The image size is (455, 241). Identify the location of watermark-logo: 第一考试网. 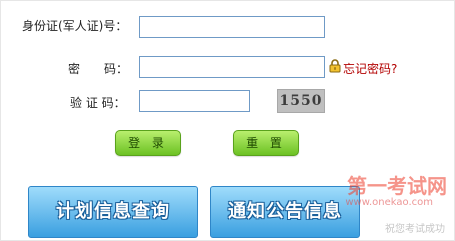
(397, 186).